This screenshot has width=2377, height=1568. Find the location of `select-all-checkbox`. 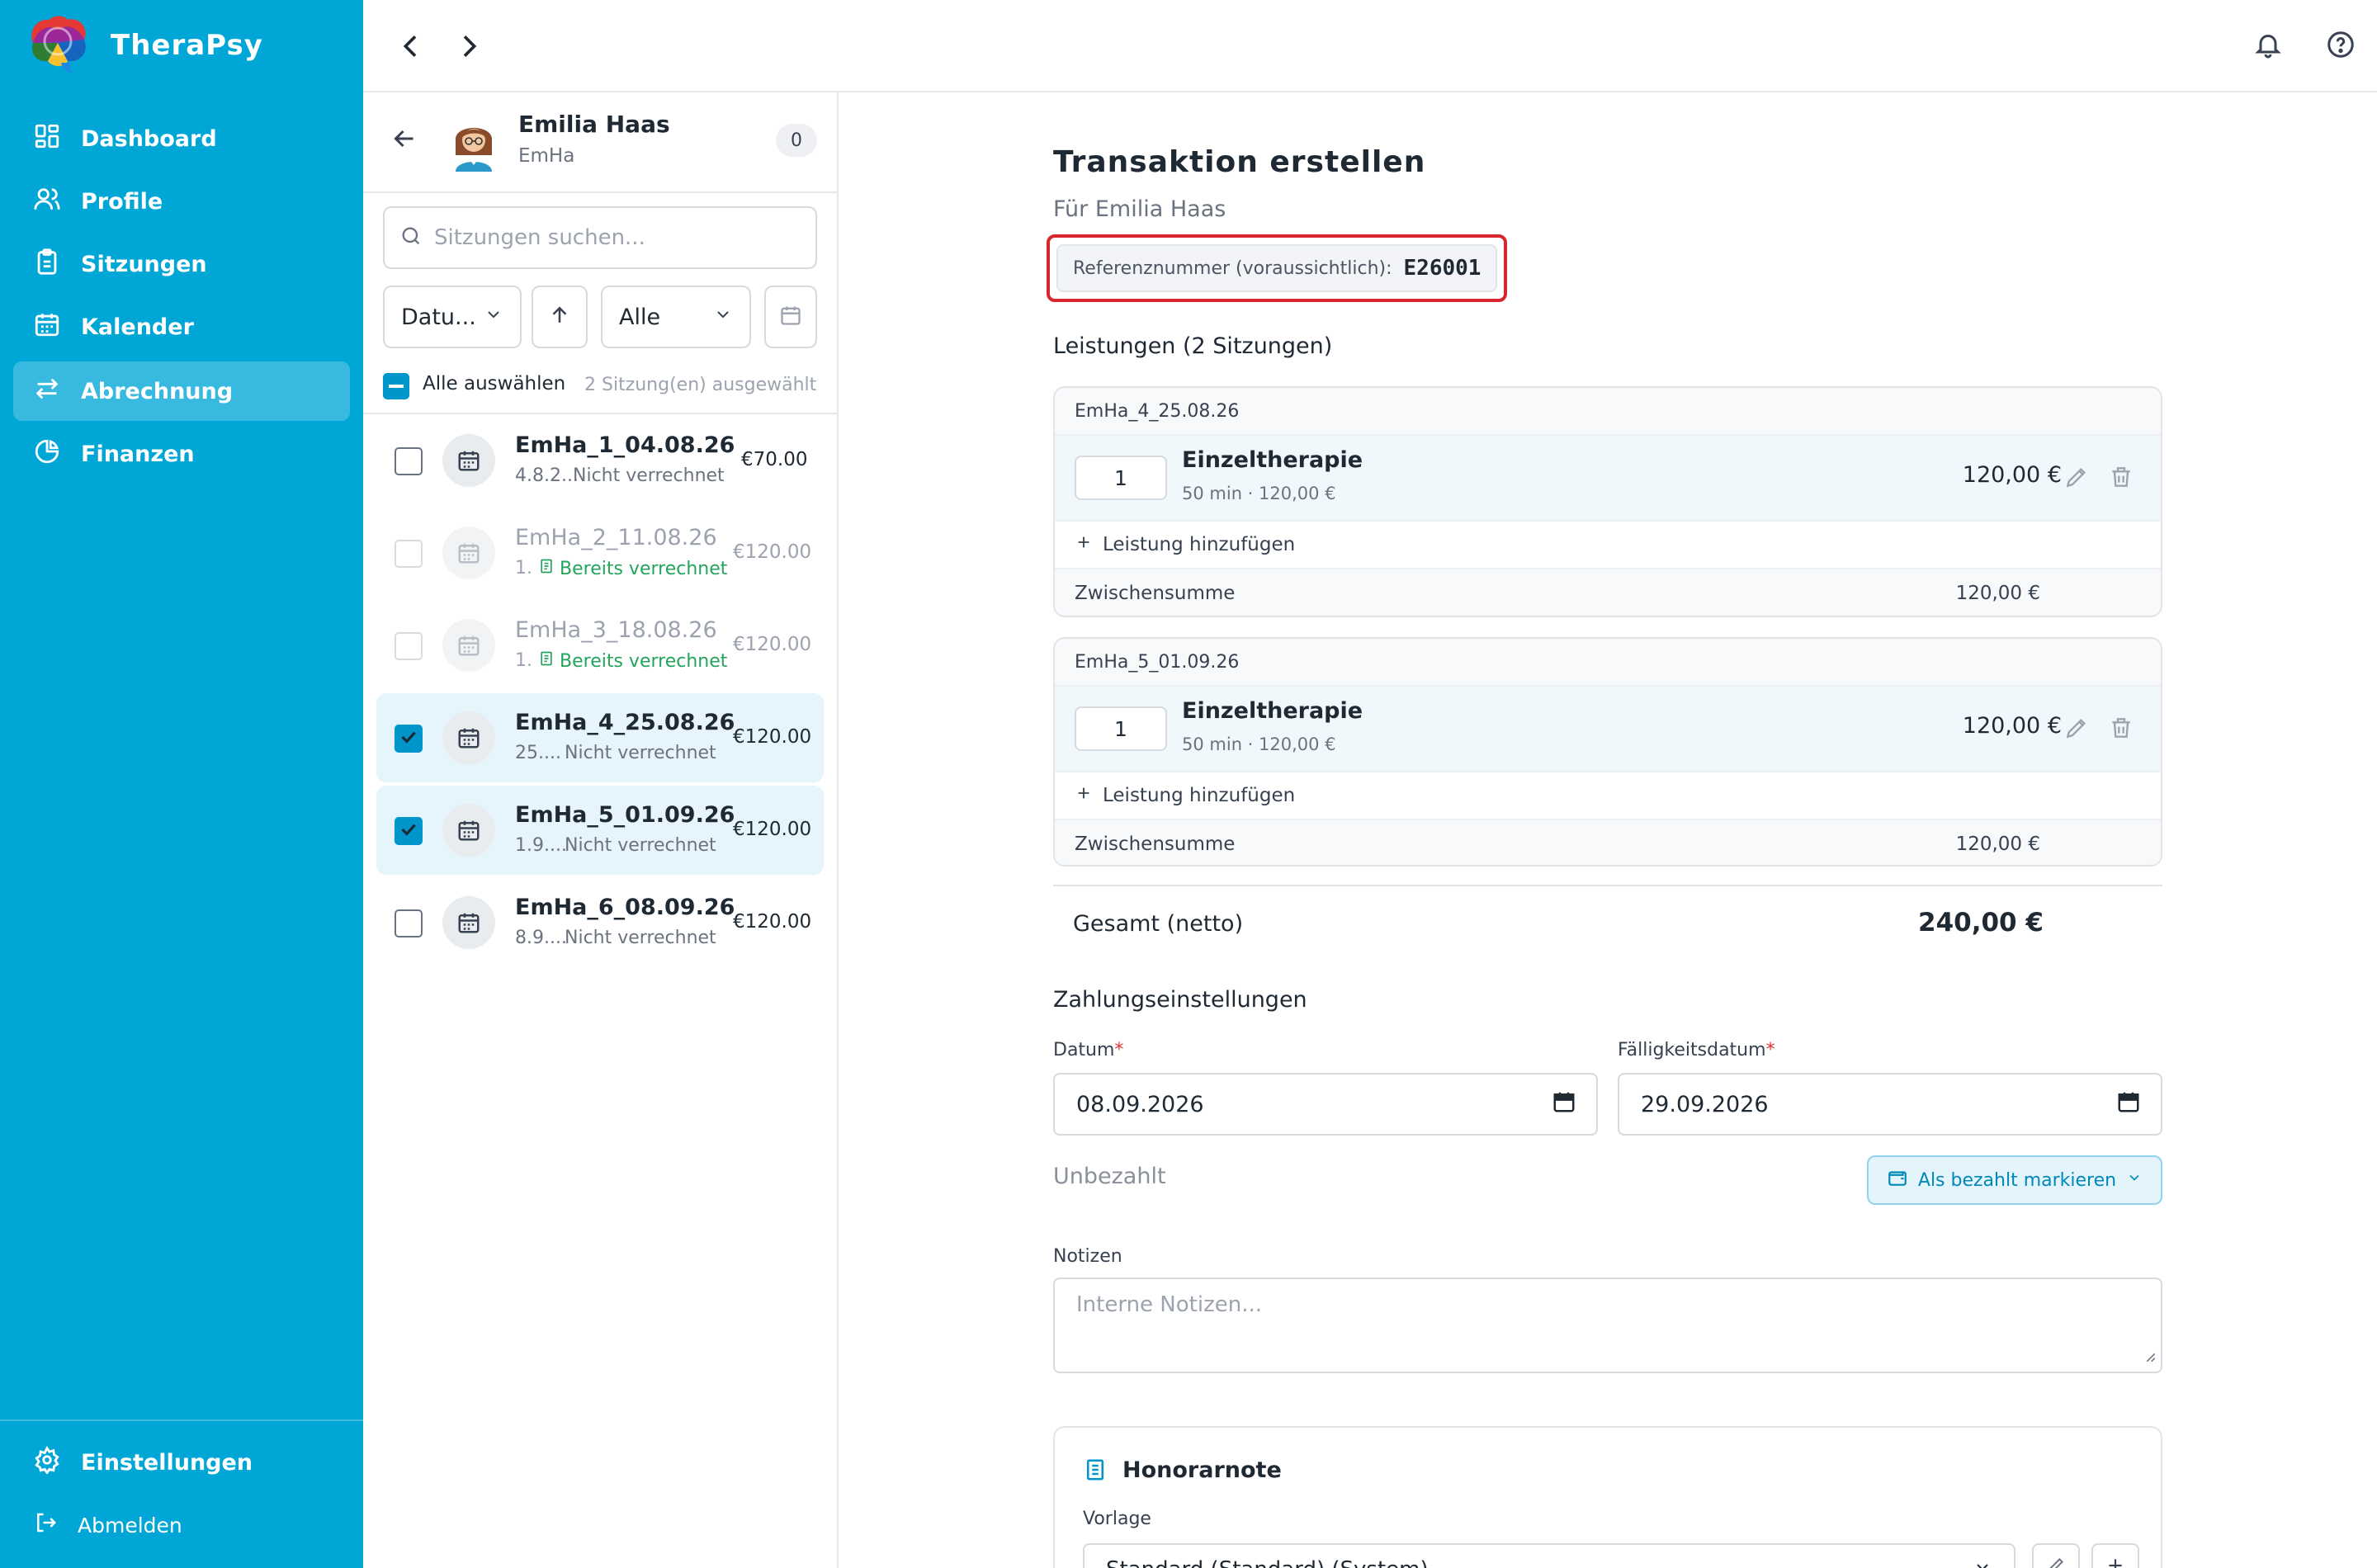

select-all-checkbox is located at coordinates (396, 386).